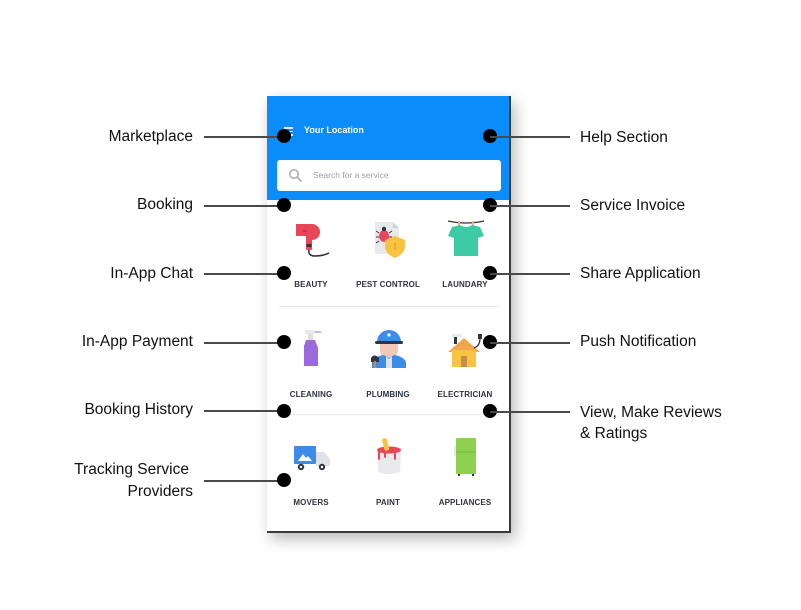 The height and width of the screenshot is (610, 801). I want to click on callout-booking: Booking, so click(164, 204).